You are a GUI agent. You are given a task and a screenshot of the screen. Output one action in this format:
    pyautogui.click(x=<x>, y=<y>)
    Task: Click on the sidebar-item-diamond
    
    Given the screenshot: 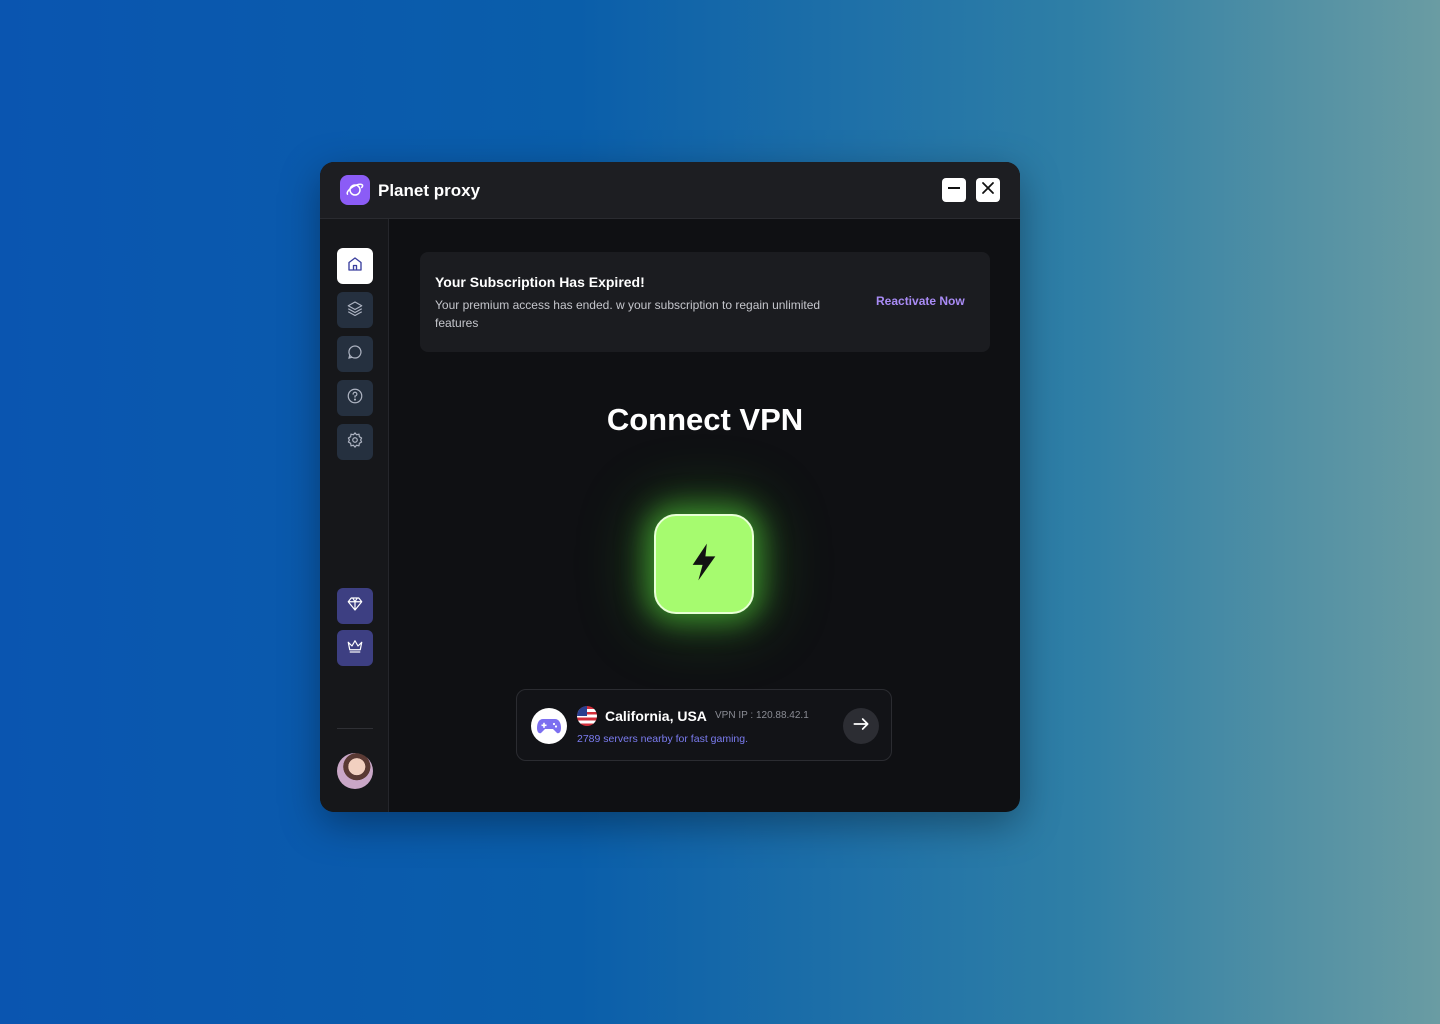 What is the action you would take?
    pyautogui.click(x=355, y=606)
    